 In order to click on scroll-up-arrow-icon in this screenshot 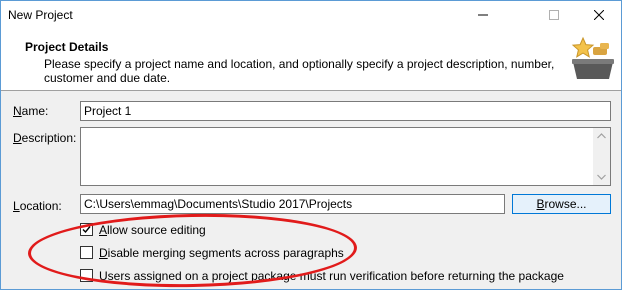, I will do `click(601, 136)`.